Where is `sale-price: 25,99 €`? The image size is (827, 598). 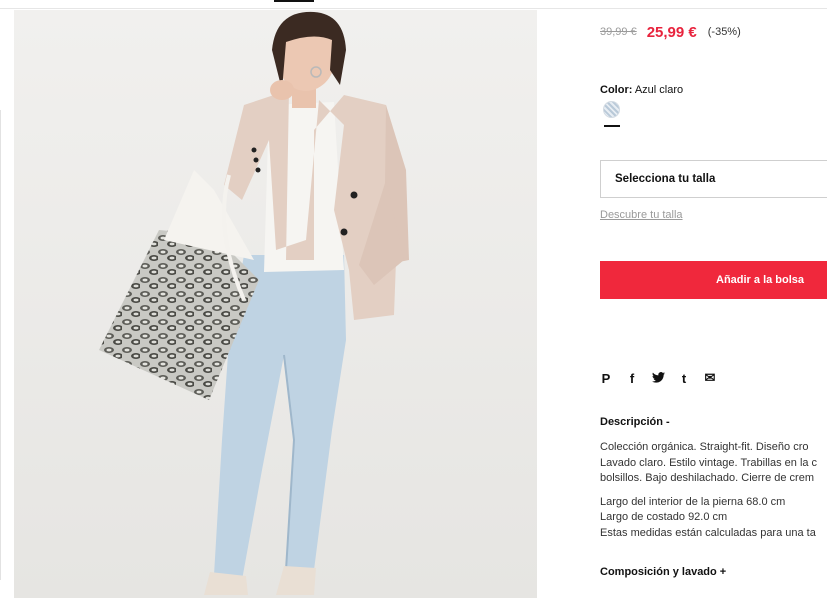
sale-price: 25,99 € is located at coordinates (671, 32).